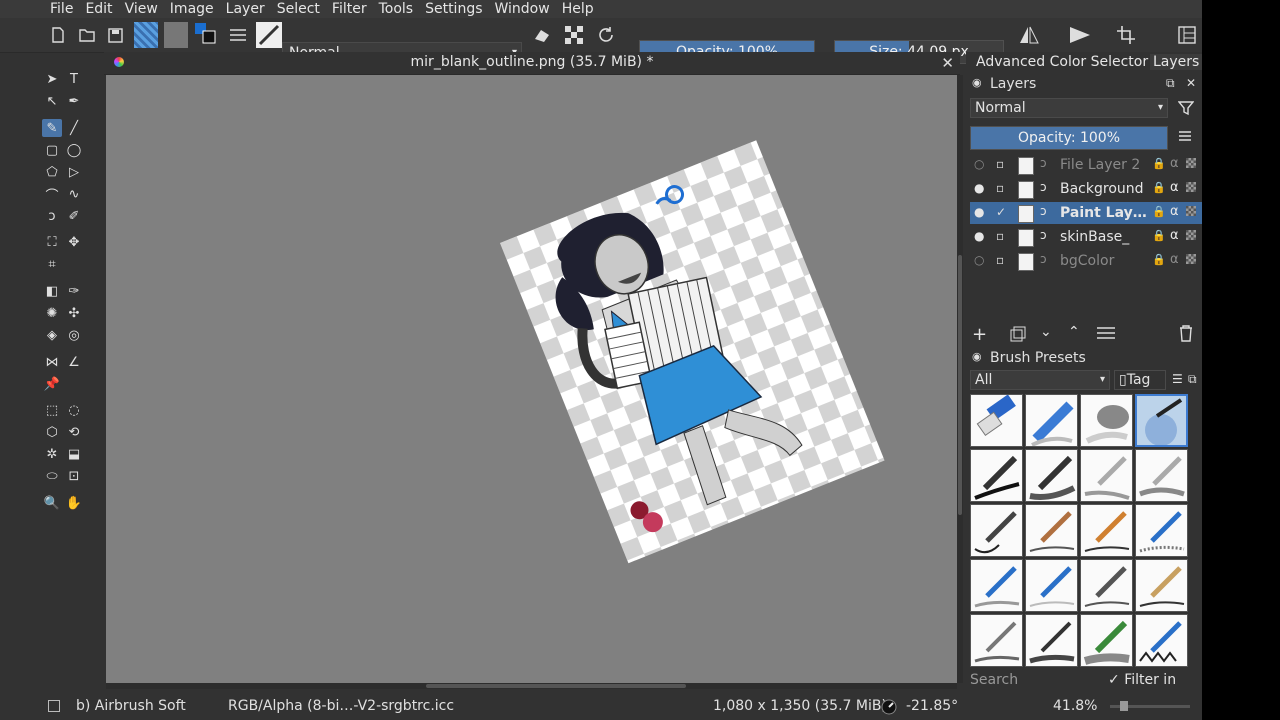  What do you see at coordinates (1140, 380) in the screenshot?
I see `tag-button: ▯Tag` at bounding box center [1140, 380].